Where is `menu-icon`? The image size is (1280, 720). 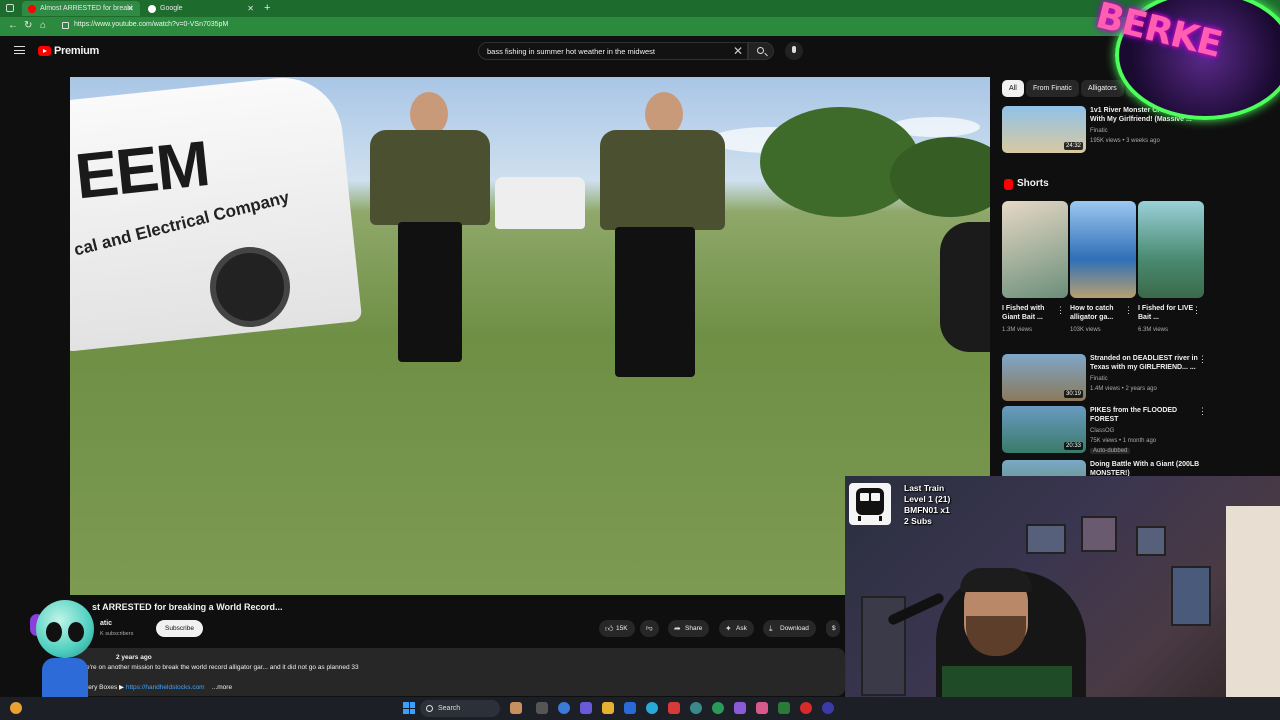
menu-icon is located at coordinates (19, 50).